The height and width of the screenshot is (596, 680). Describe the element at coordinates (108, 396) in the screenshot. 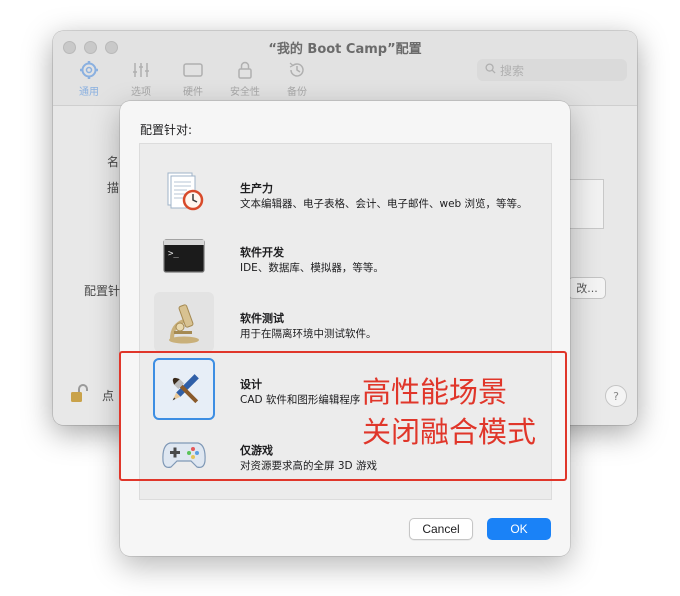

I see `bg-lock-hint: 点` at that location.